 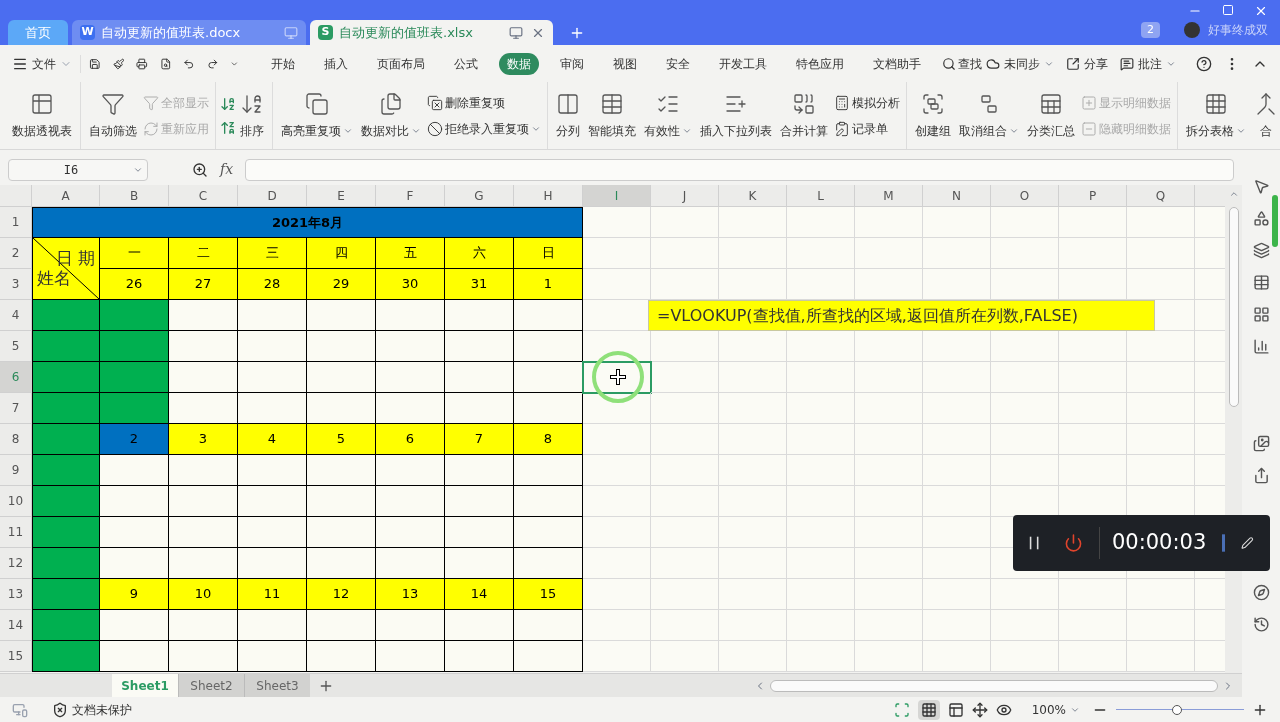 I want to click on column-header: J, so click(x=685, y=196).